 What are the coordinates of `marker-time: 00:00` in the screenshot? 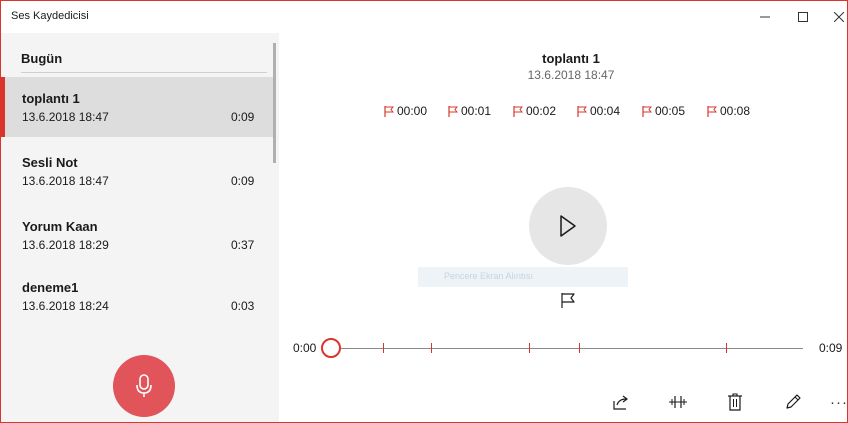 It's located at (412, 111).